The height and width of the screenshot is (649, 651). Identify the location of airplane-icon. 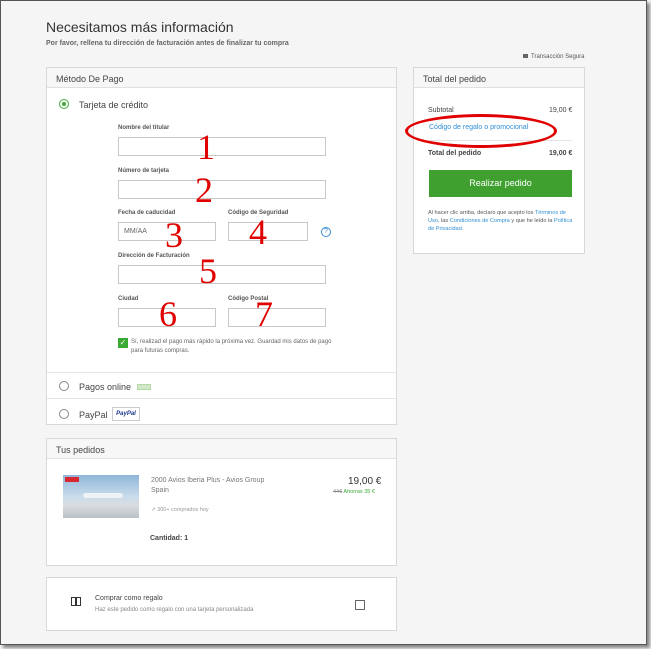
(103, 495).